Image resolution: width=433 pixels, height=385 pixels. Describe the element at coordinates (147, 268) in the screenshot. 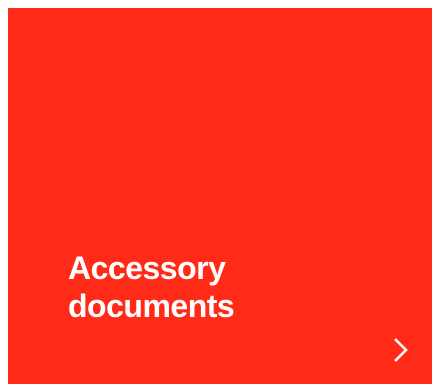

I see `tile-title-line-1: Accessory` at that location.